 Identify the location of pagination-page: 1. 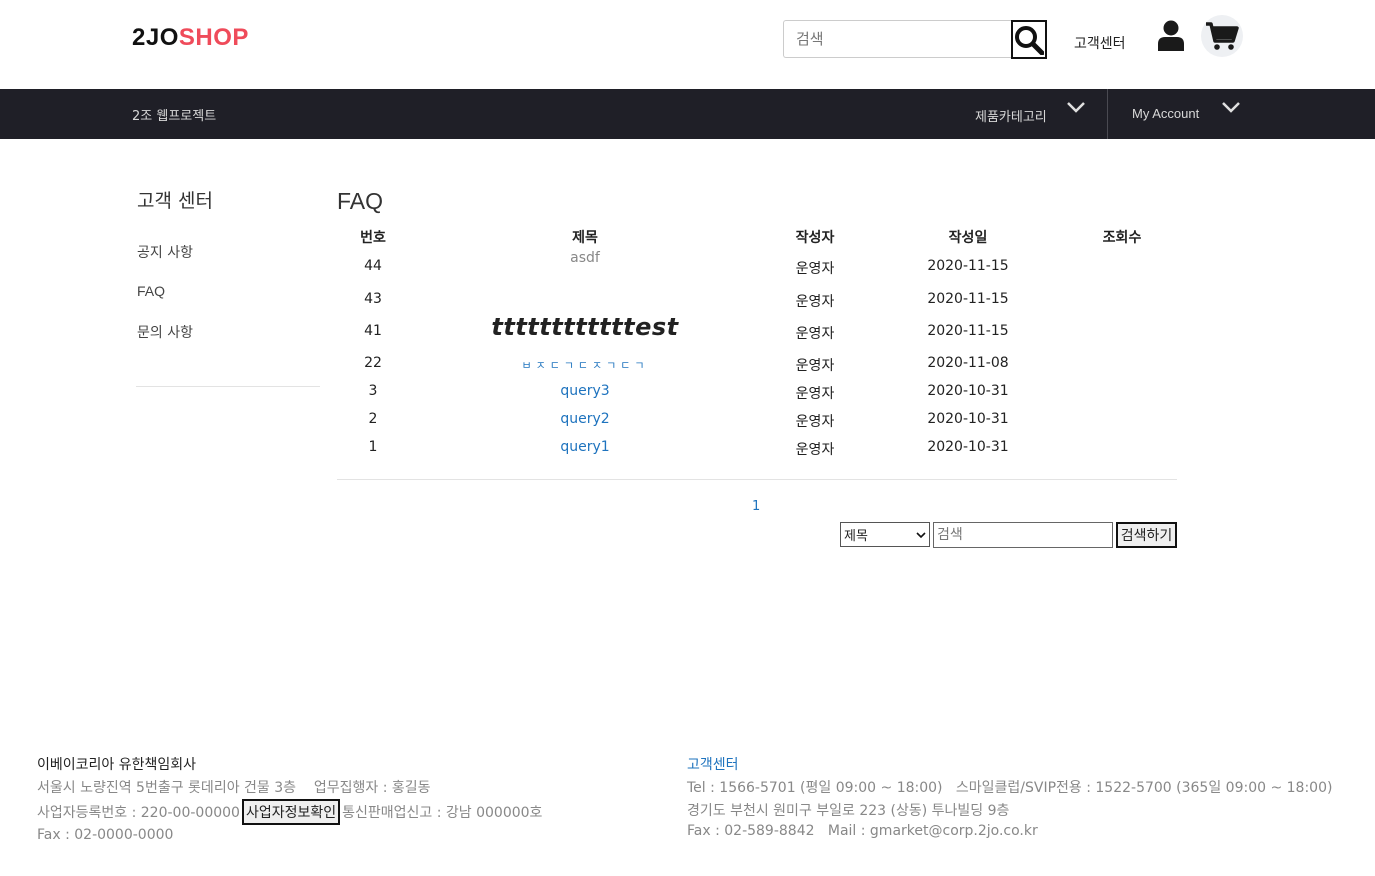
(756, 506).